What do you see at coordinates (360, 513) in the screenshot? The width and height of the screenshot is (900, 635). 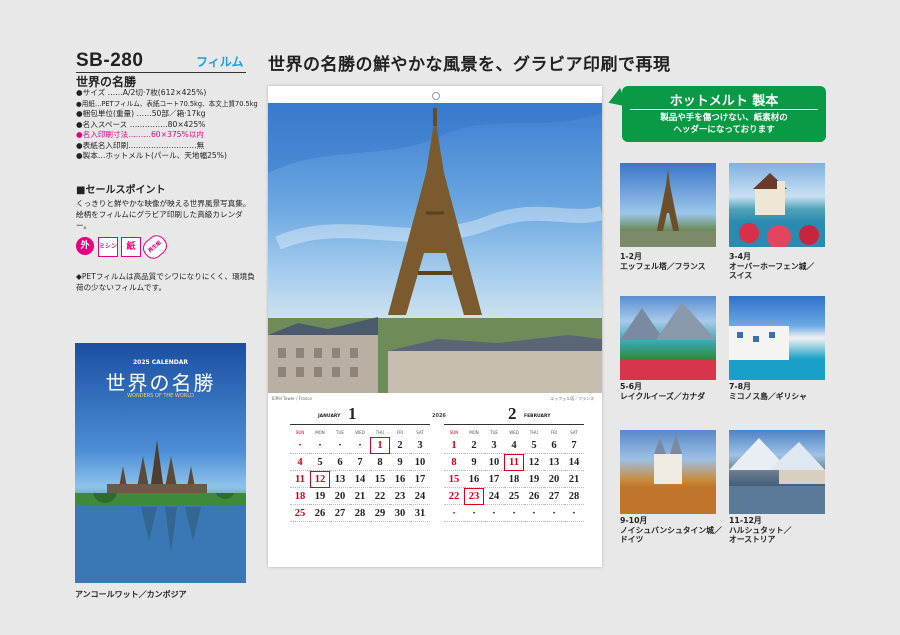 I see `day-cell: 28` at bounding box center [360, 513].